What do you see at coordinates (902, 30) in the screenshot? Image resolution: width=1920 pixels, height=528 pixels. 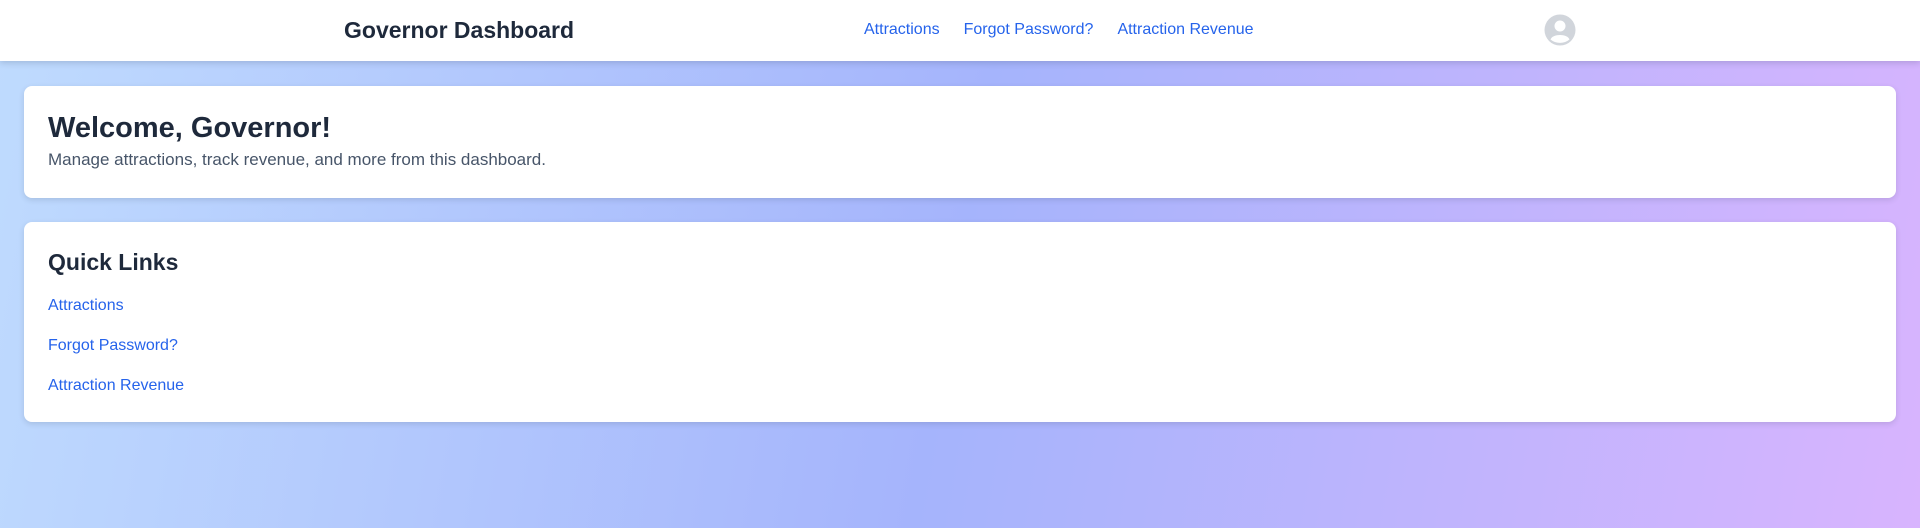 I see `nav-link-attractions: Attractions` at bounding box center [902, 30].